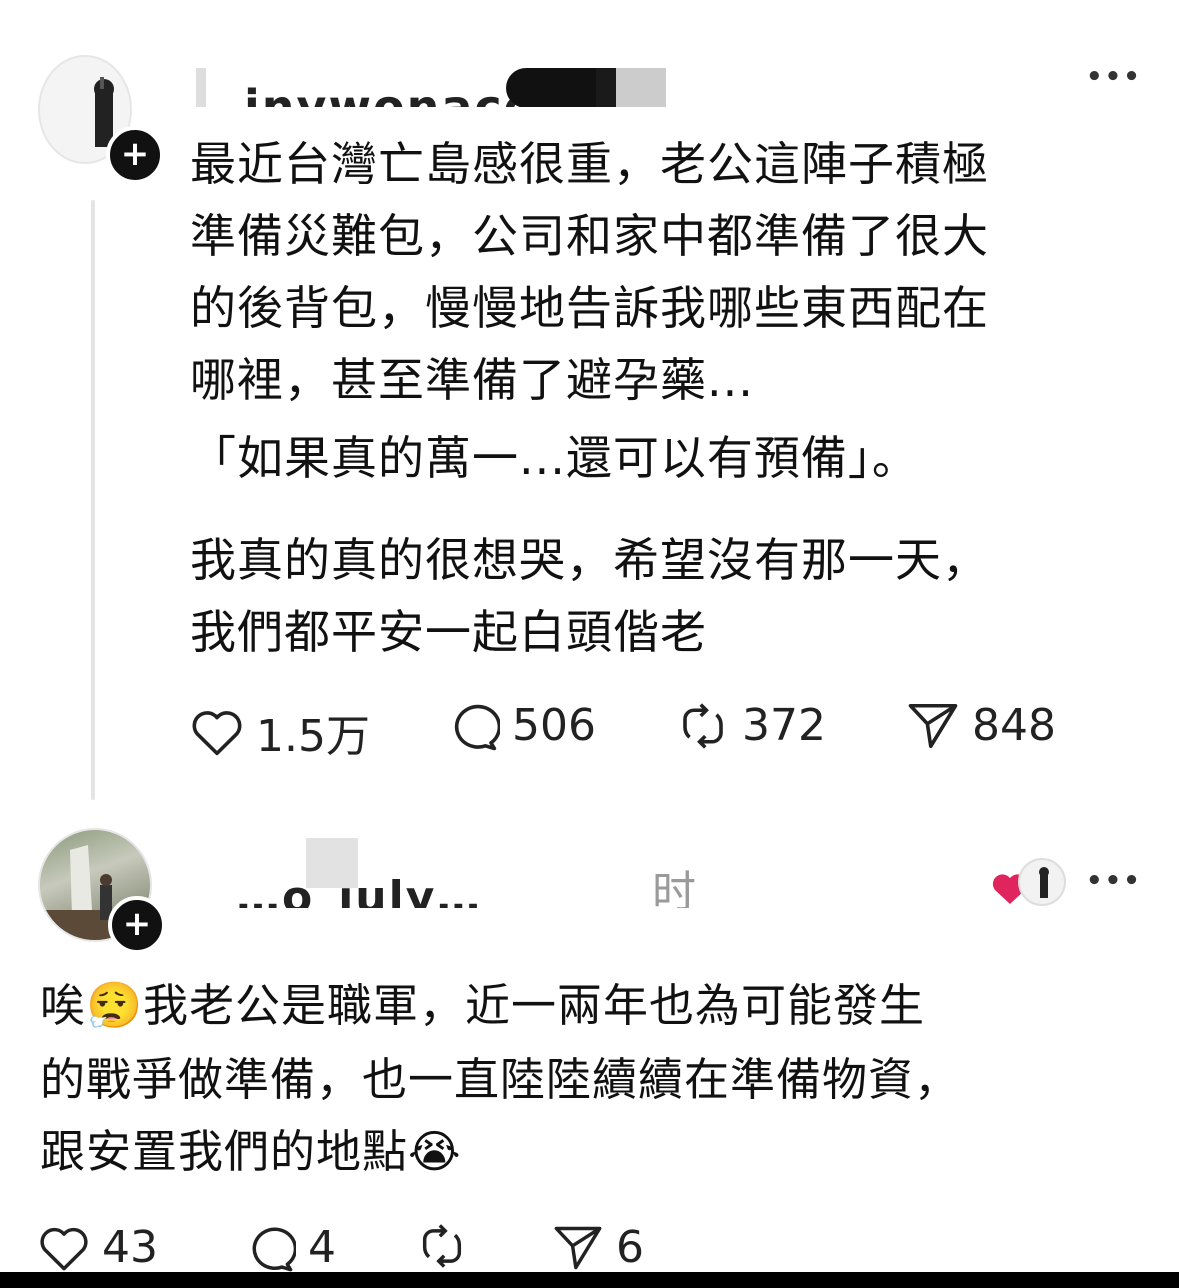 The width and height of the screenshot is (1179, 1288). Describe the element at coordinates (589, 308) in the screenshot. I see `post-line: 的後背包，慢慢地告訴我哪些東西配在` at that location.